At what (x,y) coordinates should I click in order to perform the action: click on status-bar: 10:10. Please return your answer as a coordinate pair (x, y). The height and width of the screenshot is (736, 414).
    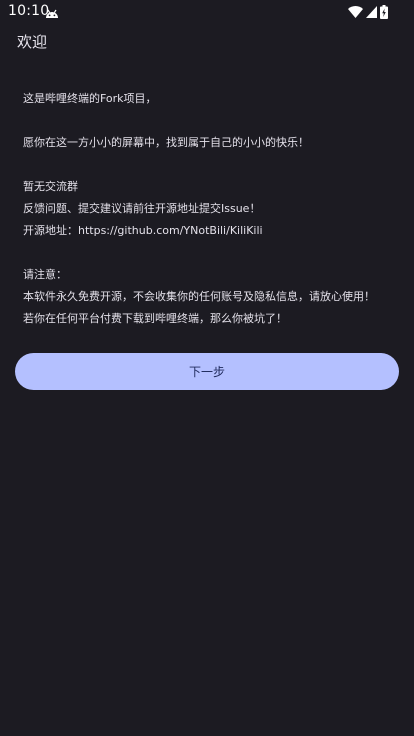
    Looking at the image, I should click on (207, 12).